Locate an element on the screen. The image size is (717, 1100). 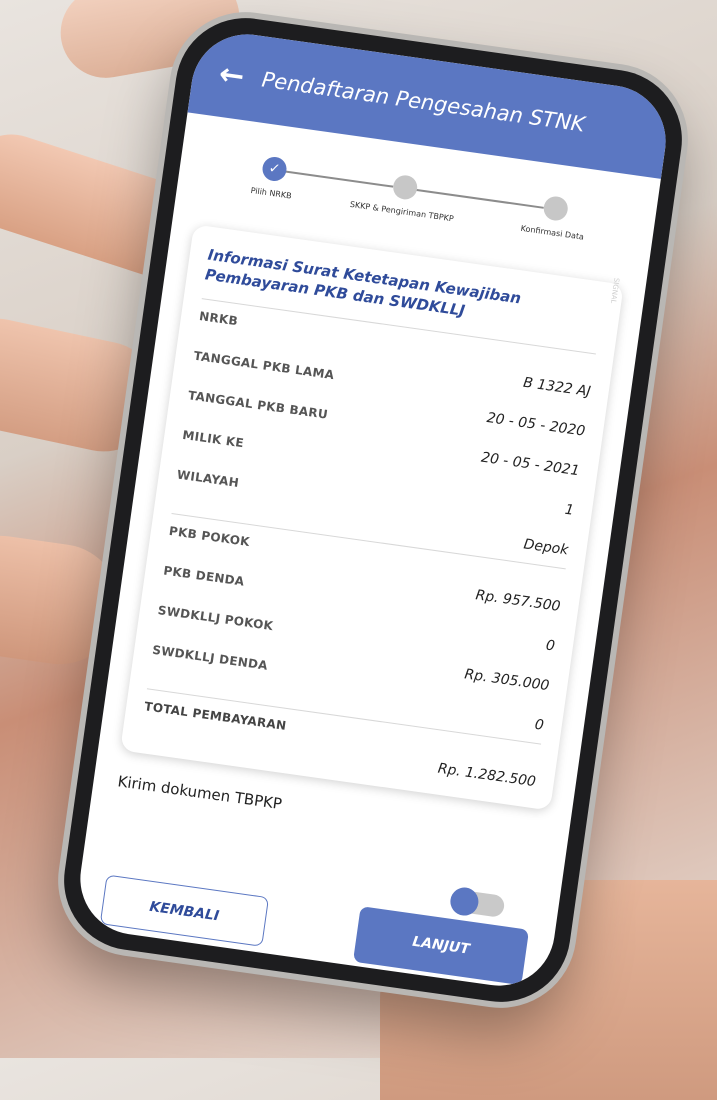
step-1-label: Pilih NRKB is located at coordinates (271, 193).